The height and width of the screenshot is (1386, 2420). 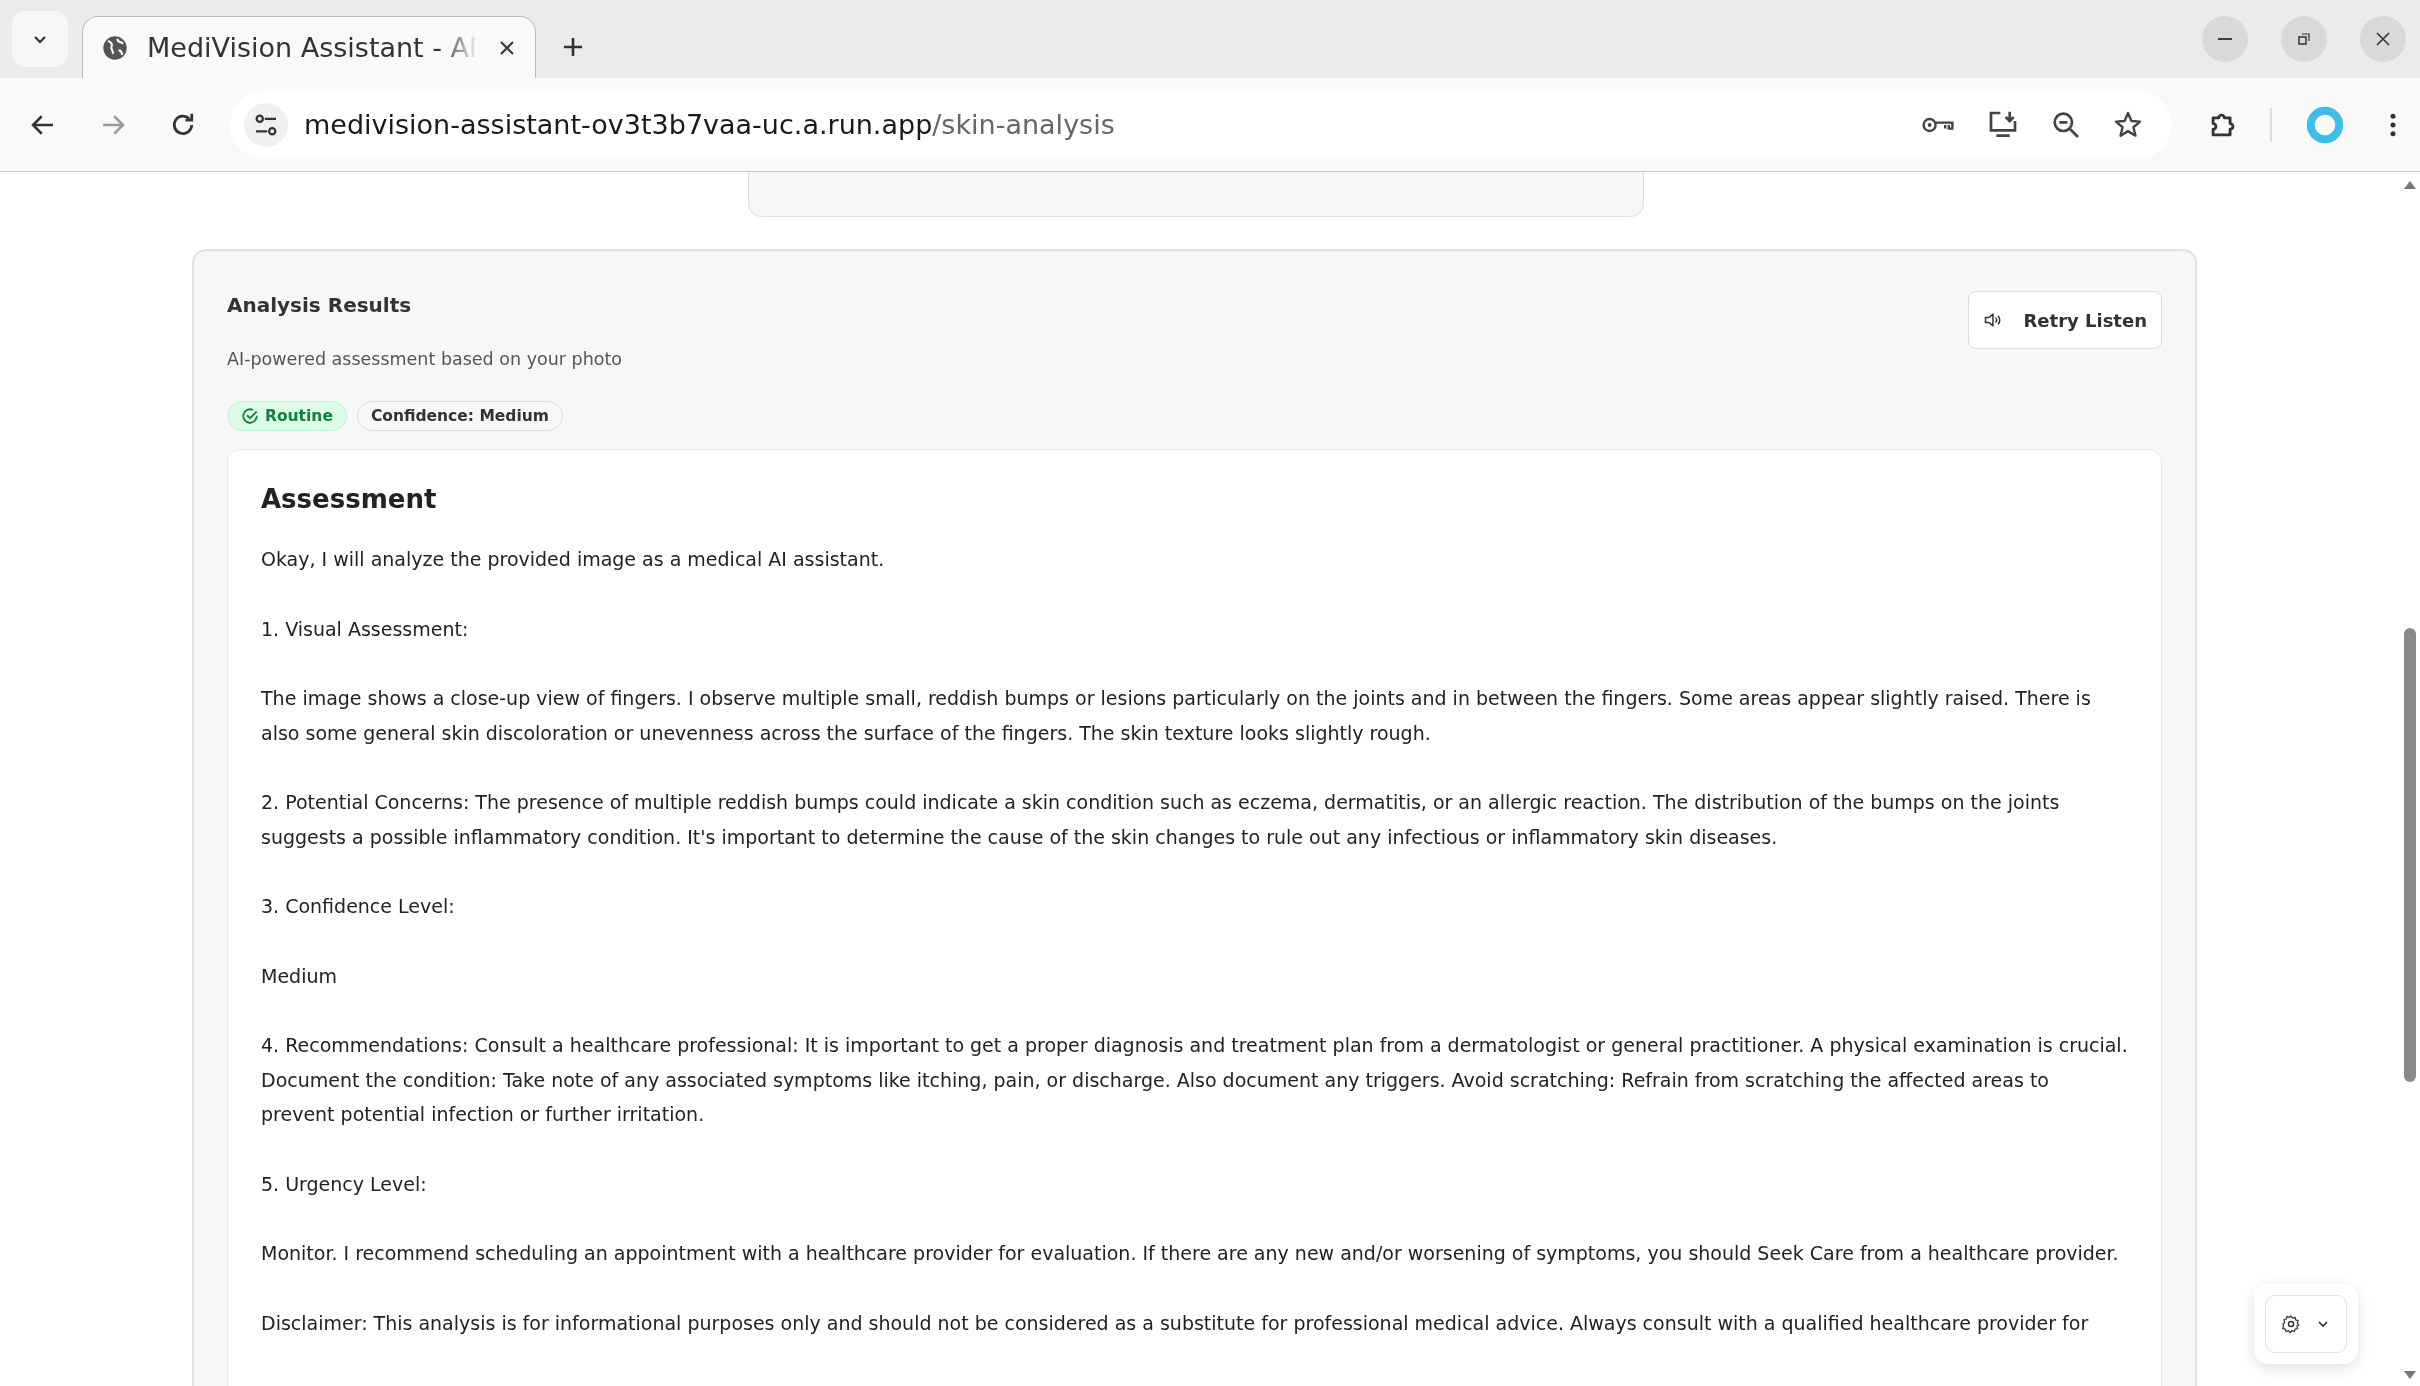 What do you see at coordinates (115, 47) in the screenshot?
I see `globe-icon` at bounding box center [115, 47].